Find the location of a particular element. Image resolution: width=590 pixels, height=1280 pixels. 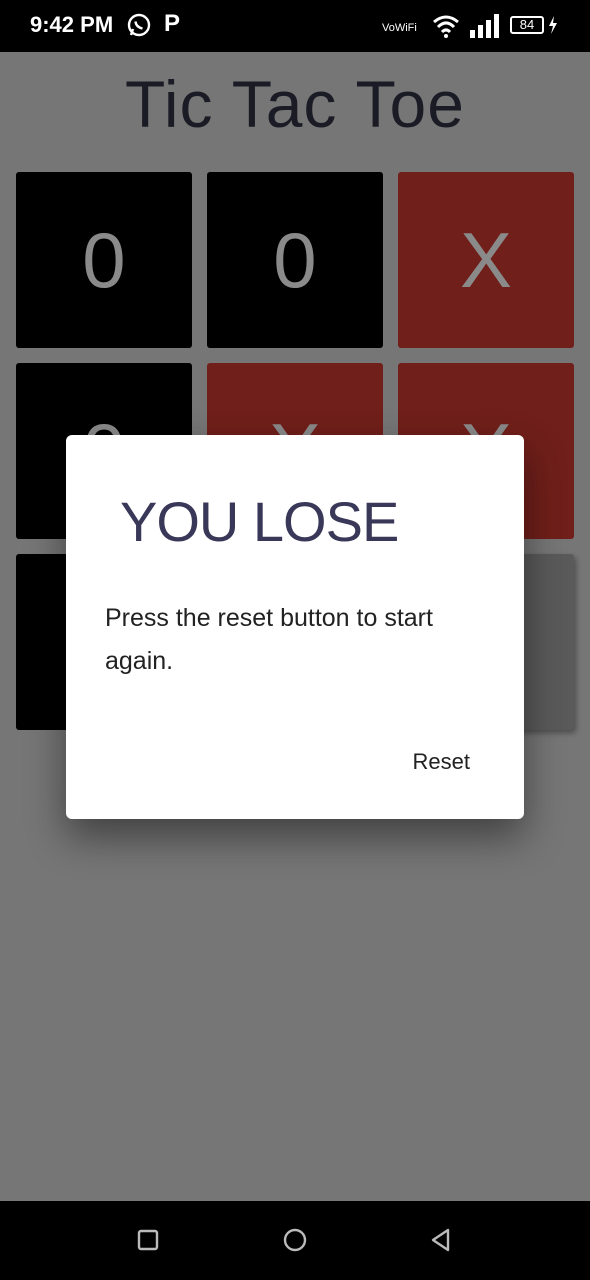

signal-icon is located at coordinates (484, 26).